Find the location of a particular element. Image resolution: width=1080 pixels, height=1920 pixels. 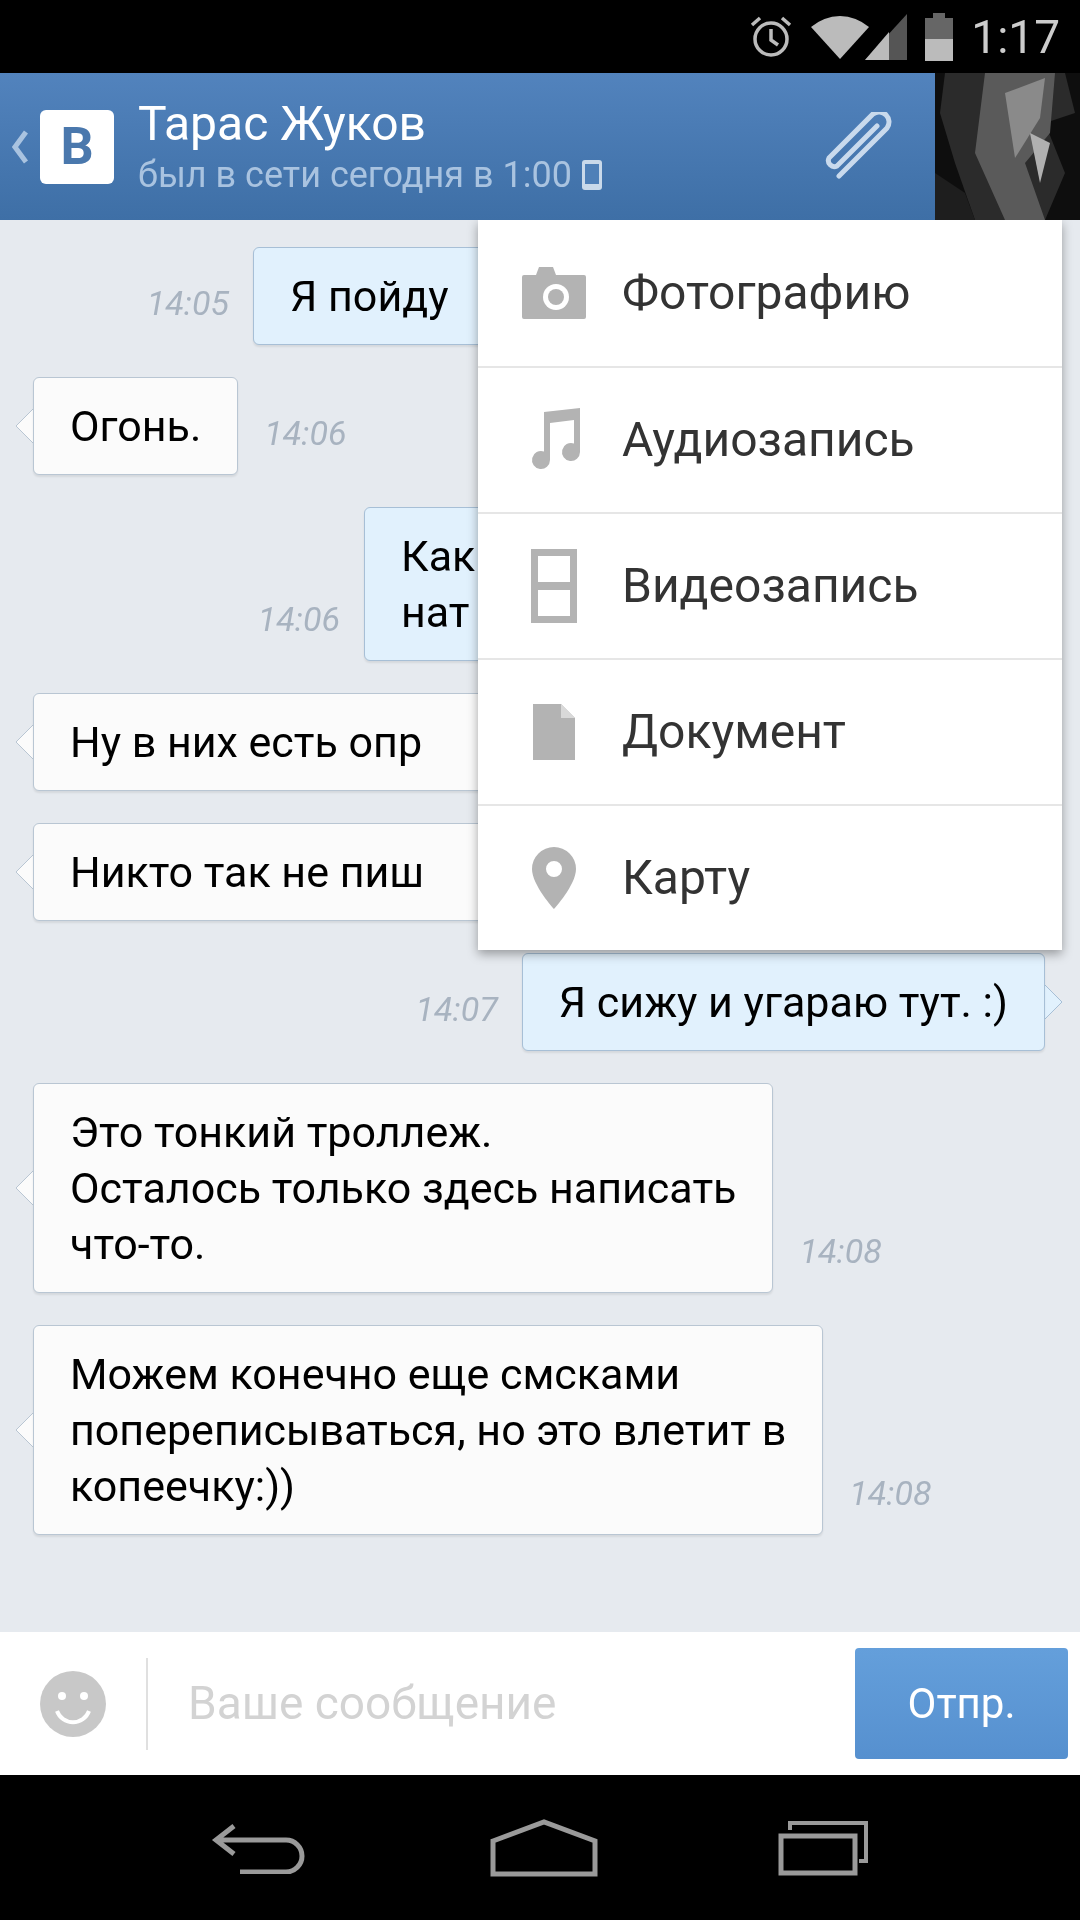

alarm-icon is located at coordinates (771, 36).